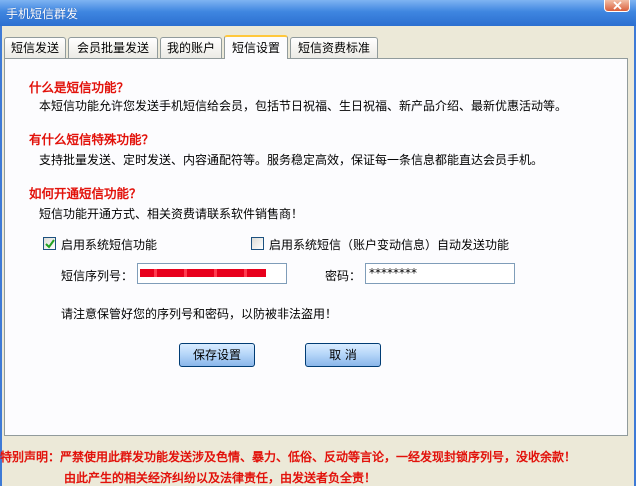  Describe the element at coordinates (85, 193) in the screenshot. I see `section-heading-how: 如何开通短信功能？` at that location.